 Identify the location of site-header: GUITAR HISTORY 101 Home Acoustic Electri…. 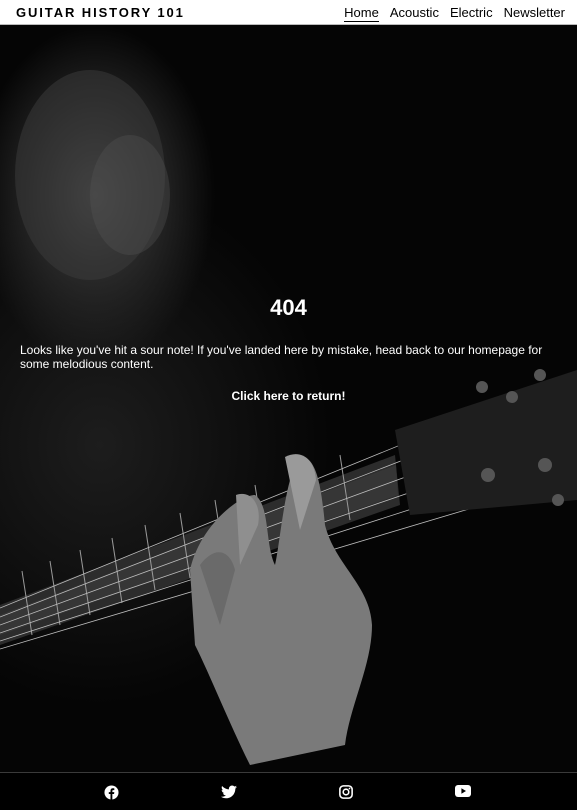
(288, 12).